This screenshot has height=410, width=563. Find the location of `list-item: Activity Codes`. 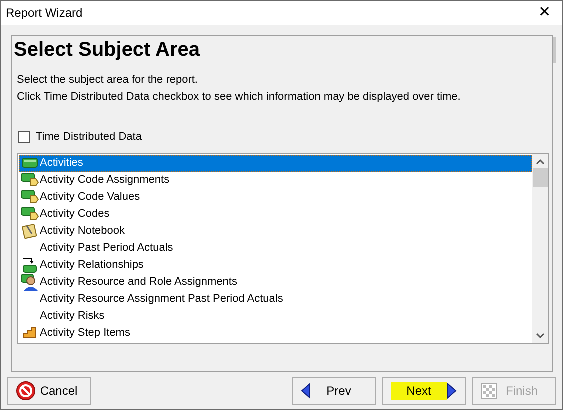

list-item: Activity Codes is located at coordinates (275, 214).